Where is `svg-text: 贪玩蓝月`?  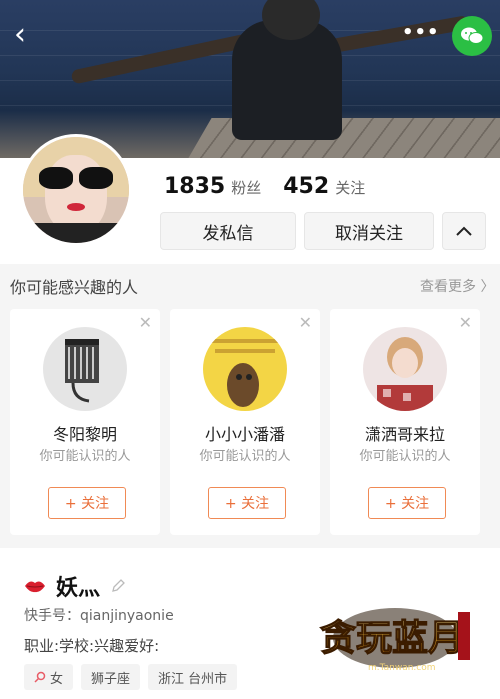 svg-text: 贪玩蓝月 is located at coordinates (392, 638).